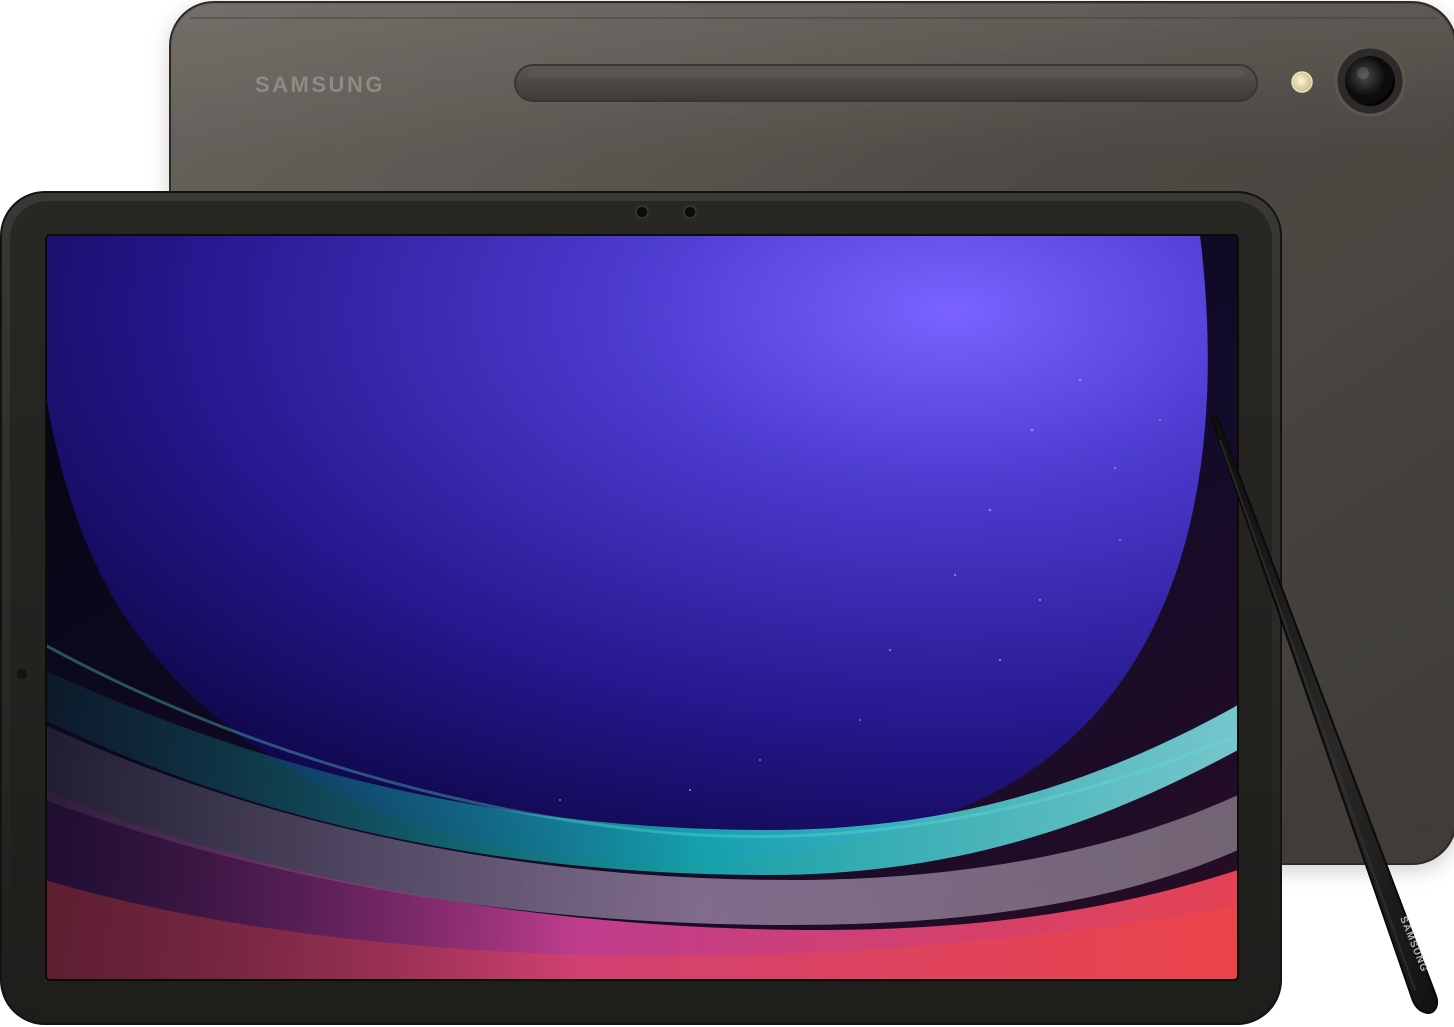 This screenshot has width=1454, height=1027. What do you see at coordinates (886, 83) in the screenshot?
I see `pen-slot` at bounding box center [886, 83].